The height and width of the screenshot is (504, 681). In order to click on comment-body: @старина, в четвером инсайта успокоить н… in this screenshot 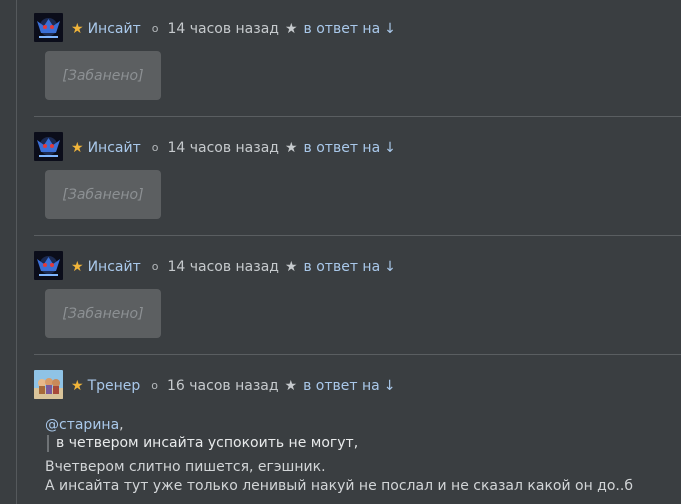, I will do `click(339, 456)`.